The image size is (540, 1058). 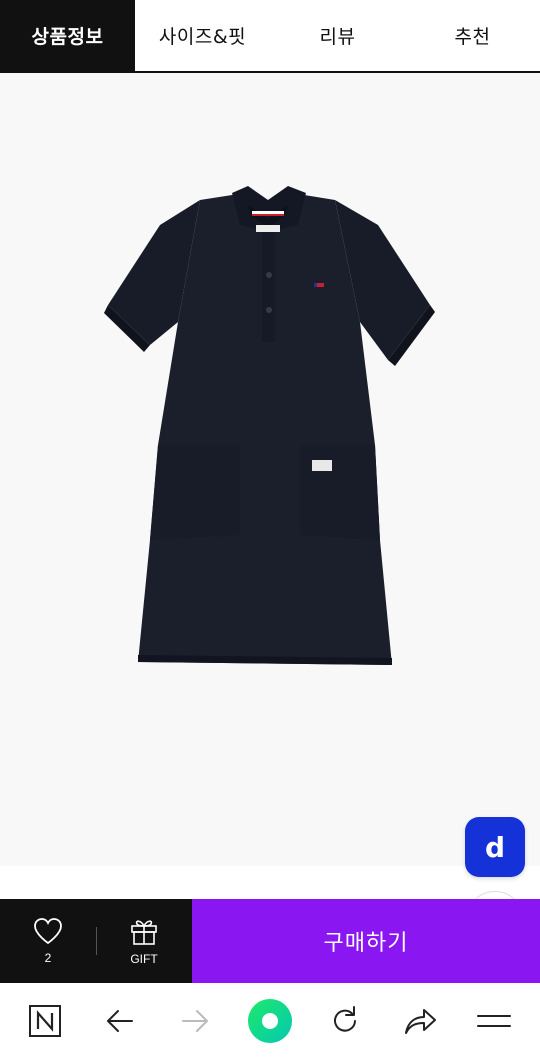 I want to click on divider, so click(x=96, y=941).